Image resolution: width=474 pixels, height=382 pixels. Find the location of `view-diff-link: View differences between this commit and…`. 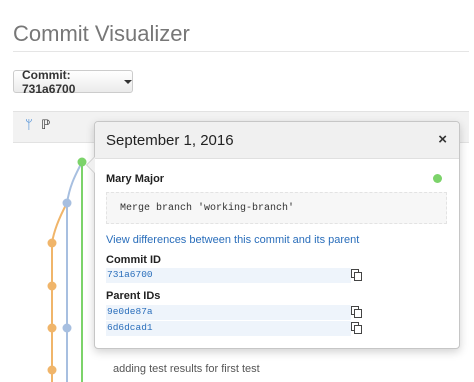

view-diff-link: View differences between this commit and… is located at coordinates (232, 240).